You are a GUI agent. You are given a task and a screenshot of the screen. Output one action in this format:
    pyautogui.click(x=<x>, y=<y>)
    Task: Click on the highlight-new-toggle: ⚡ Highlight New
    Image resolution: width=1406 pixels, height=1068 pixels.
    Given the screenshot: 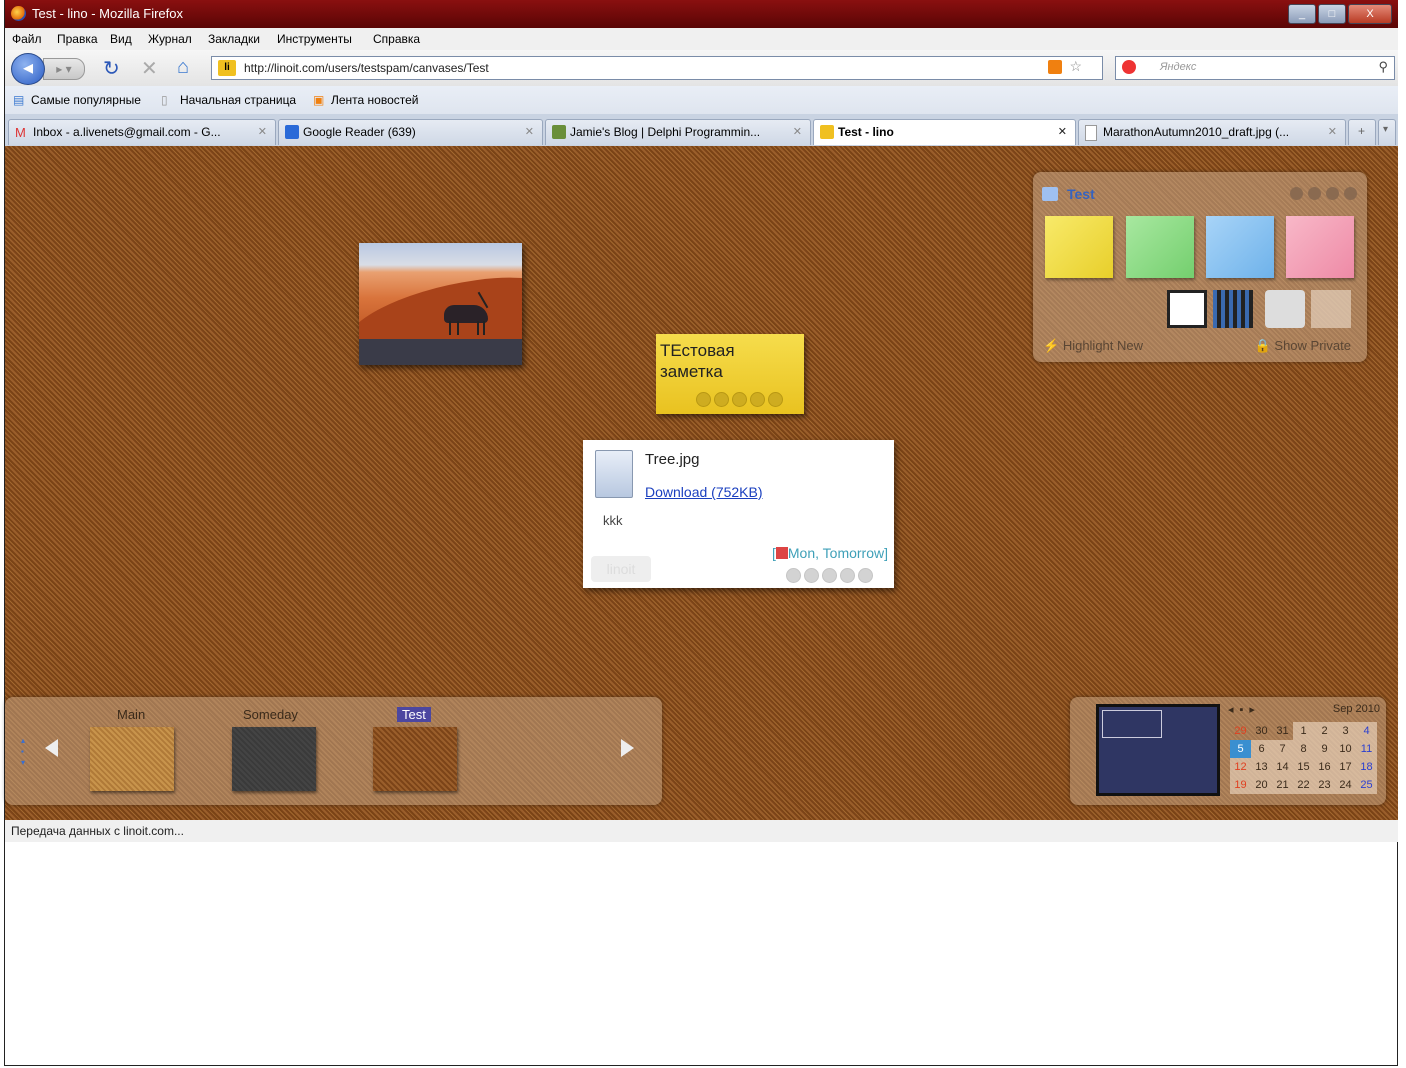 What is the action you would take?
    pyautogui.click(x=1093, y=346)
    